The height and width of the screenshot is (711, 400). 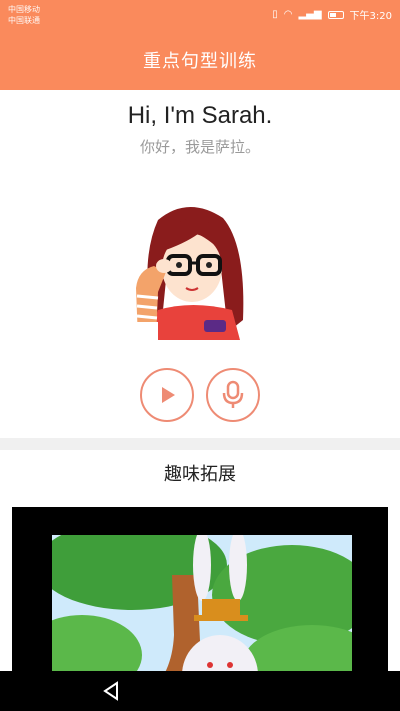 I want to click on carrier-name-2: 中国联通, so click(x=24, y=20).